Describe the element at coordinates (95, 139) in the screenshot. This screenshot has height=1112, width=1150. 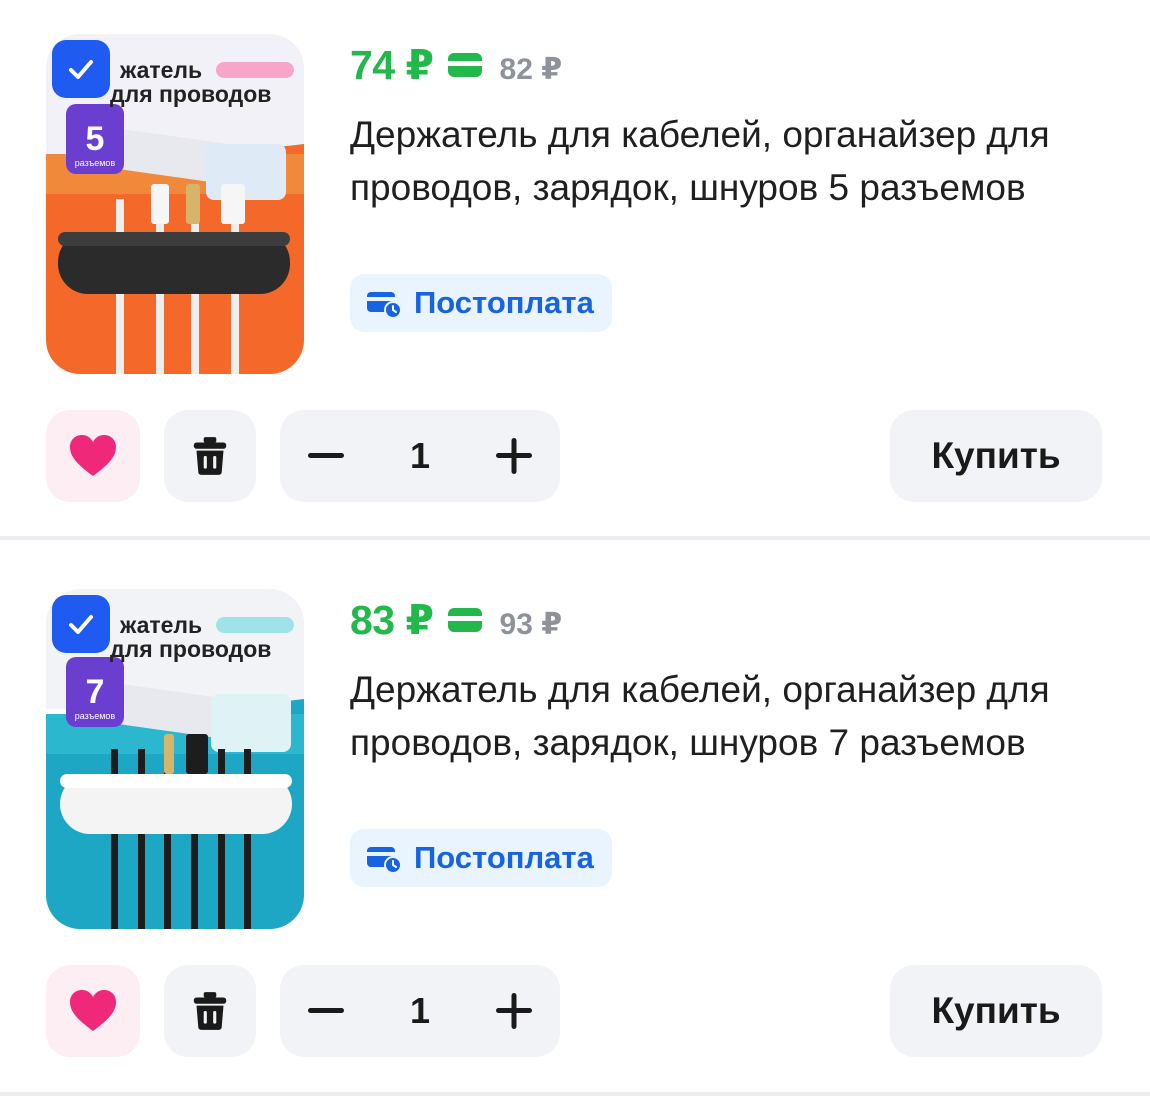
I see `slot-count-text: 5` at that location.